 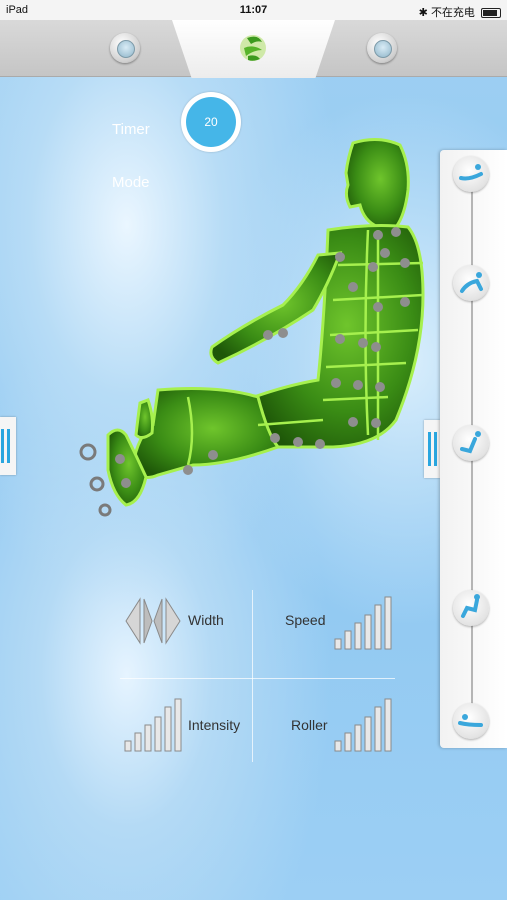 I want to click on left-power-button, so click(x=125, y=48).